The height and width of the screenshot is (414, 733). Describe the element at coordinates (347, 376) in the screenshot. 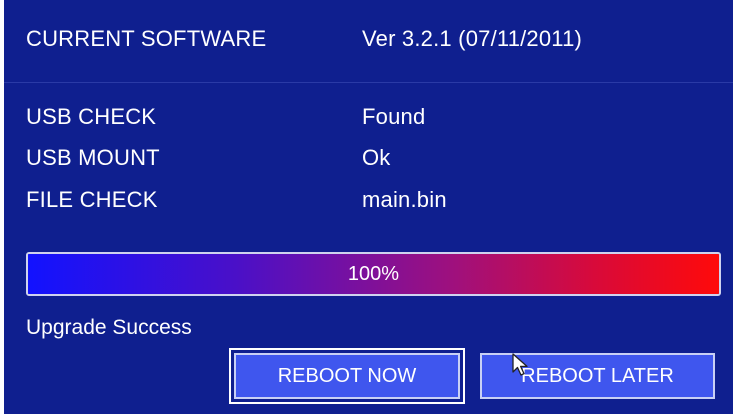

I see `reboot-now-button: REBOOT NOW` at that location.